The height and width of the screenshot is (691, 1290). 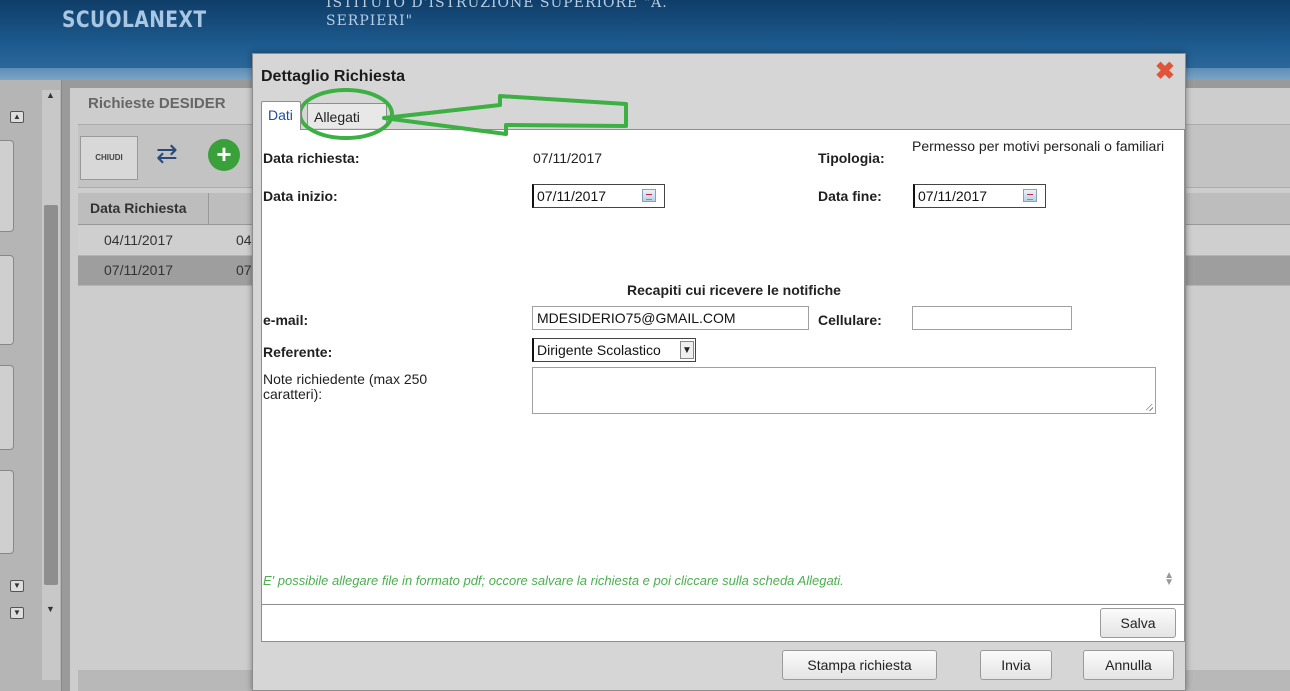 What do you see at coordinates (850, 320) in the screenshot?
I see `cellulare-label: Cellulare:` at bounding box center [850, 320].